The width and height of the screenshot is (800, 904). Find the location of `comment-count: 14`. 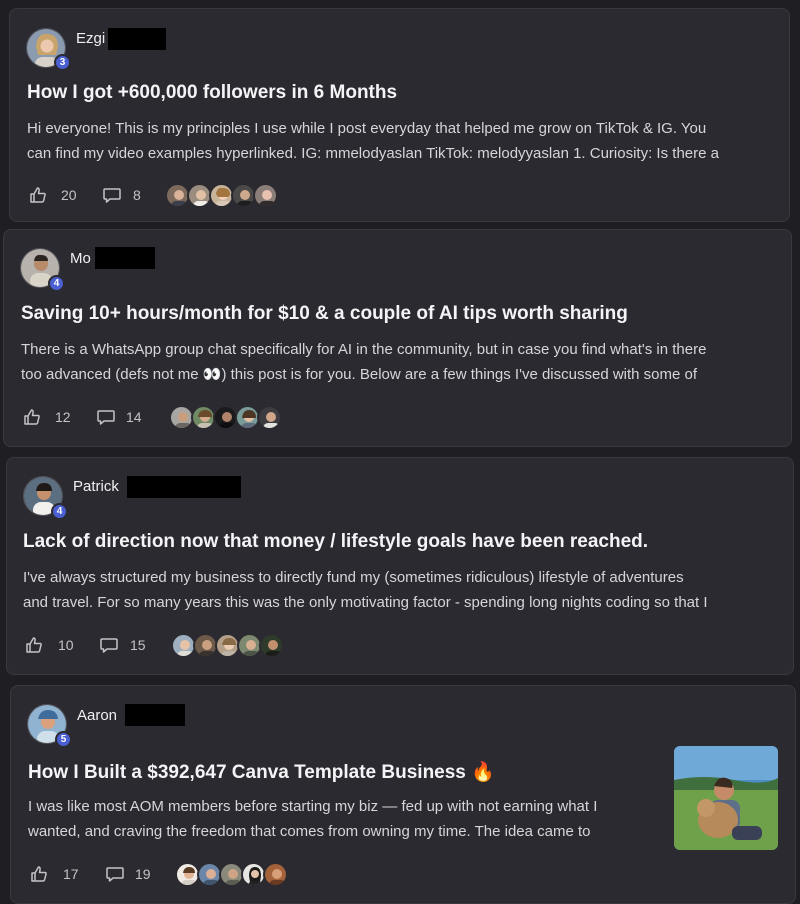

comment-count: 14 is located at coordinates (134, 417).